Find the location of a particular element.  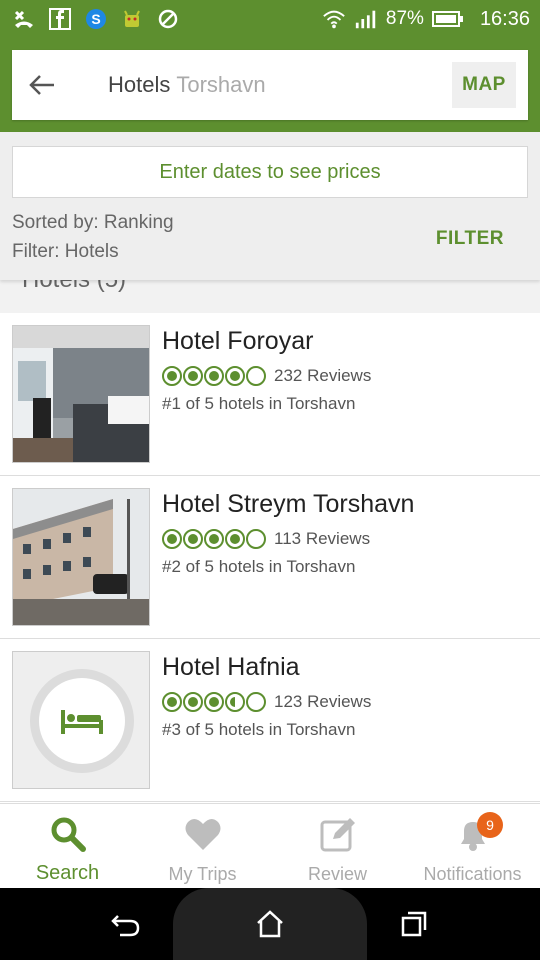

hotel-rank: #3 of 5 hotels in Torshavn is located at coordinates (259, 729).